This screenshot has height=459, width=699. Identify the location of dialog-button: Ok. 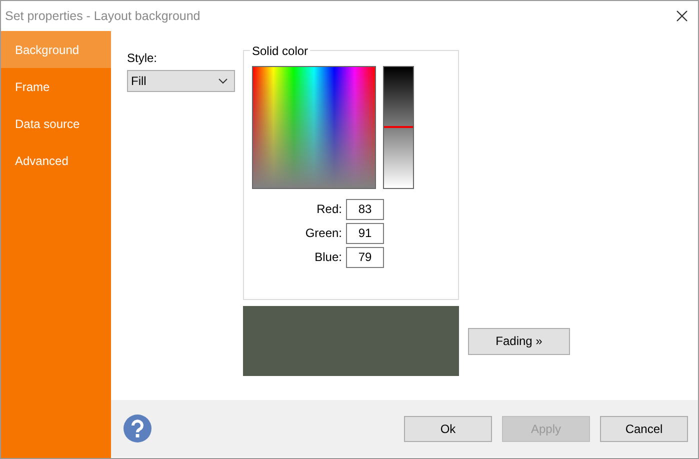
(448, 429).